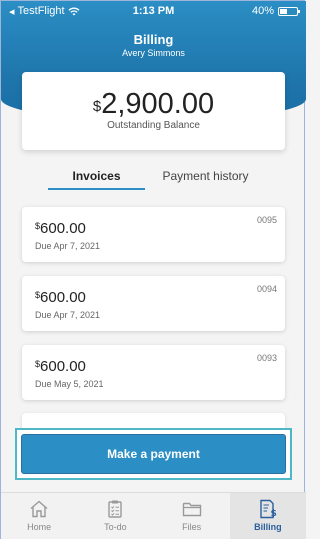  Describe the element at coordinates (69, 384) in the screenshot. I see `invoice-due-date: Due May 5, 2021` at that location.